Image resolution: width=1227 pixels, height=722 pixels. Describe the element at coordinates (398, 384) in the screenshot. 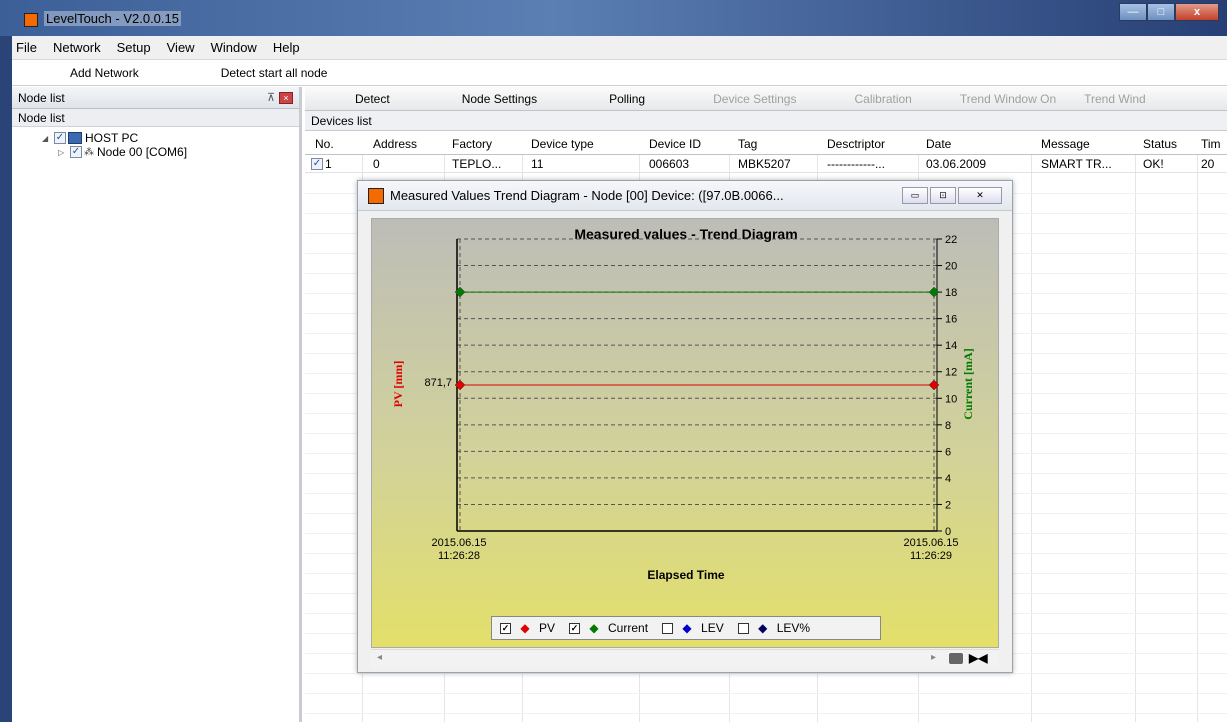

I see `left-axis-label: PV [mm]` at that location.